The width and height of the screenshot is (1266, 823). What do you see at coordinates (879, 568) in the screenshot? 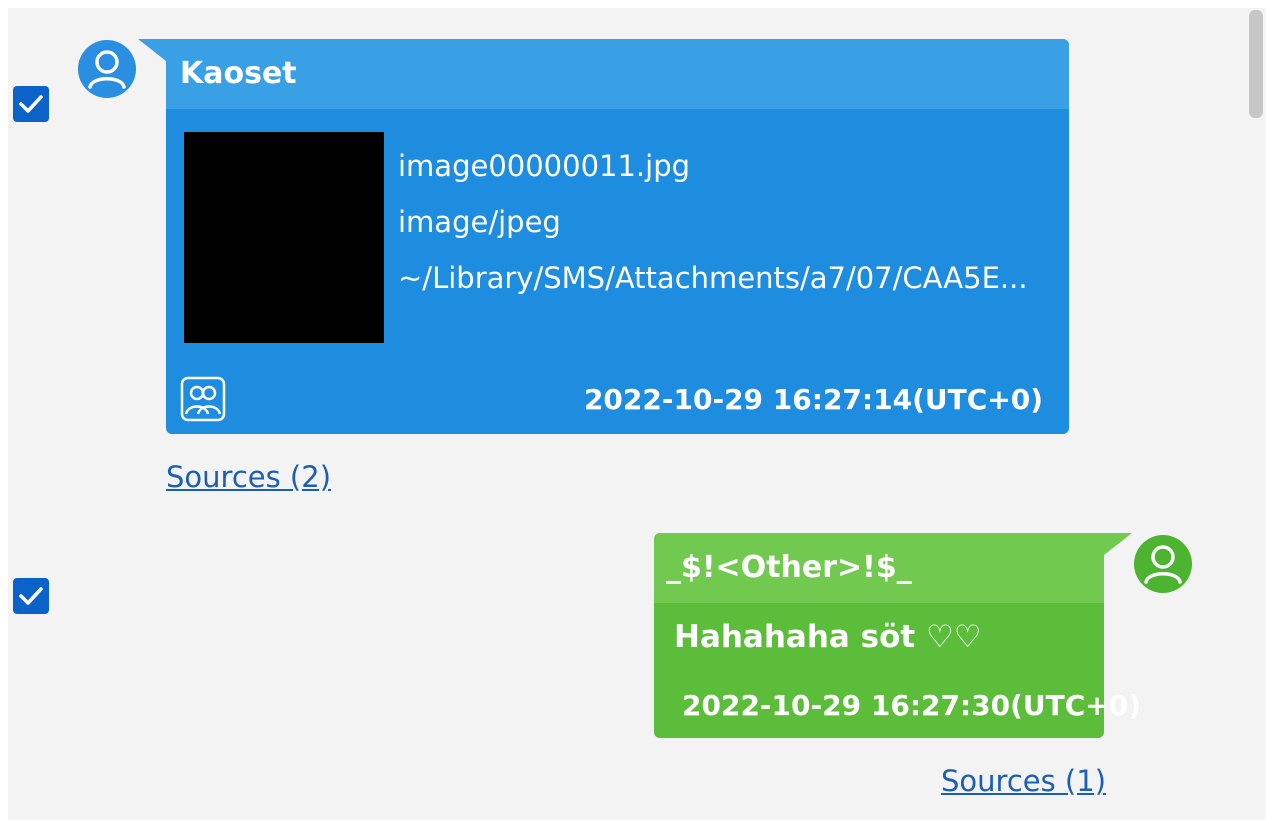
I see `sender-name: _$!<Other>!$_` at bounding box center [879, 568].